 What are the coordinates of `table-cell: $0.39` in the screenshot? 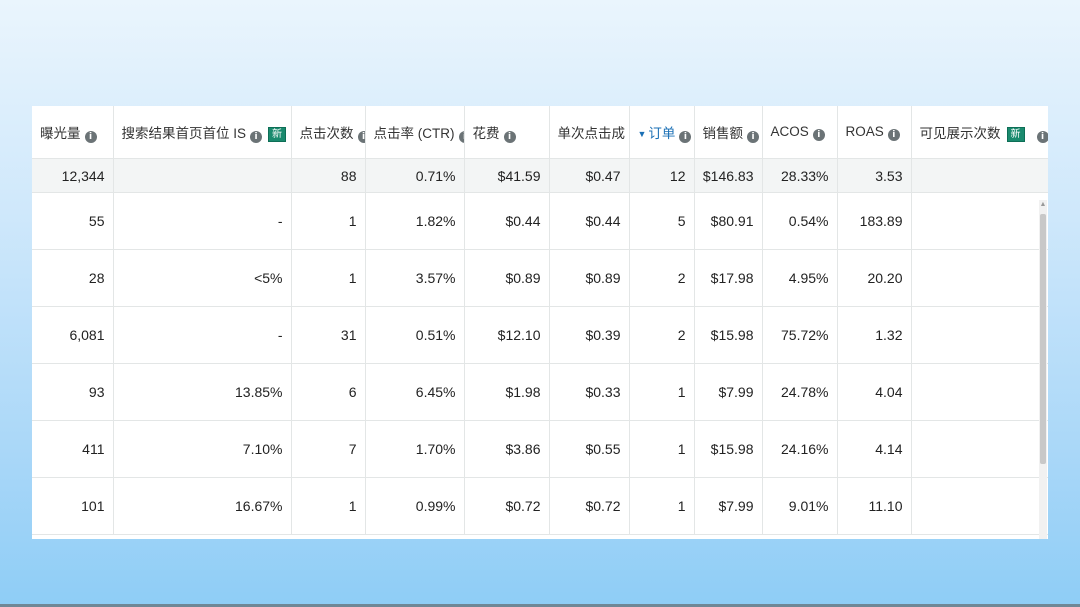 It's located at (589, 335).